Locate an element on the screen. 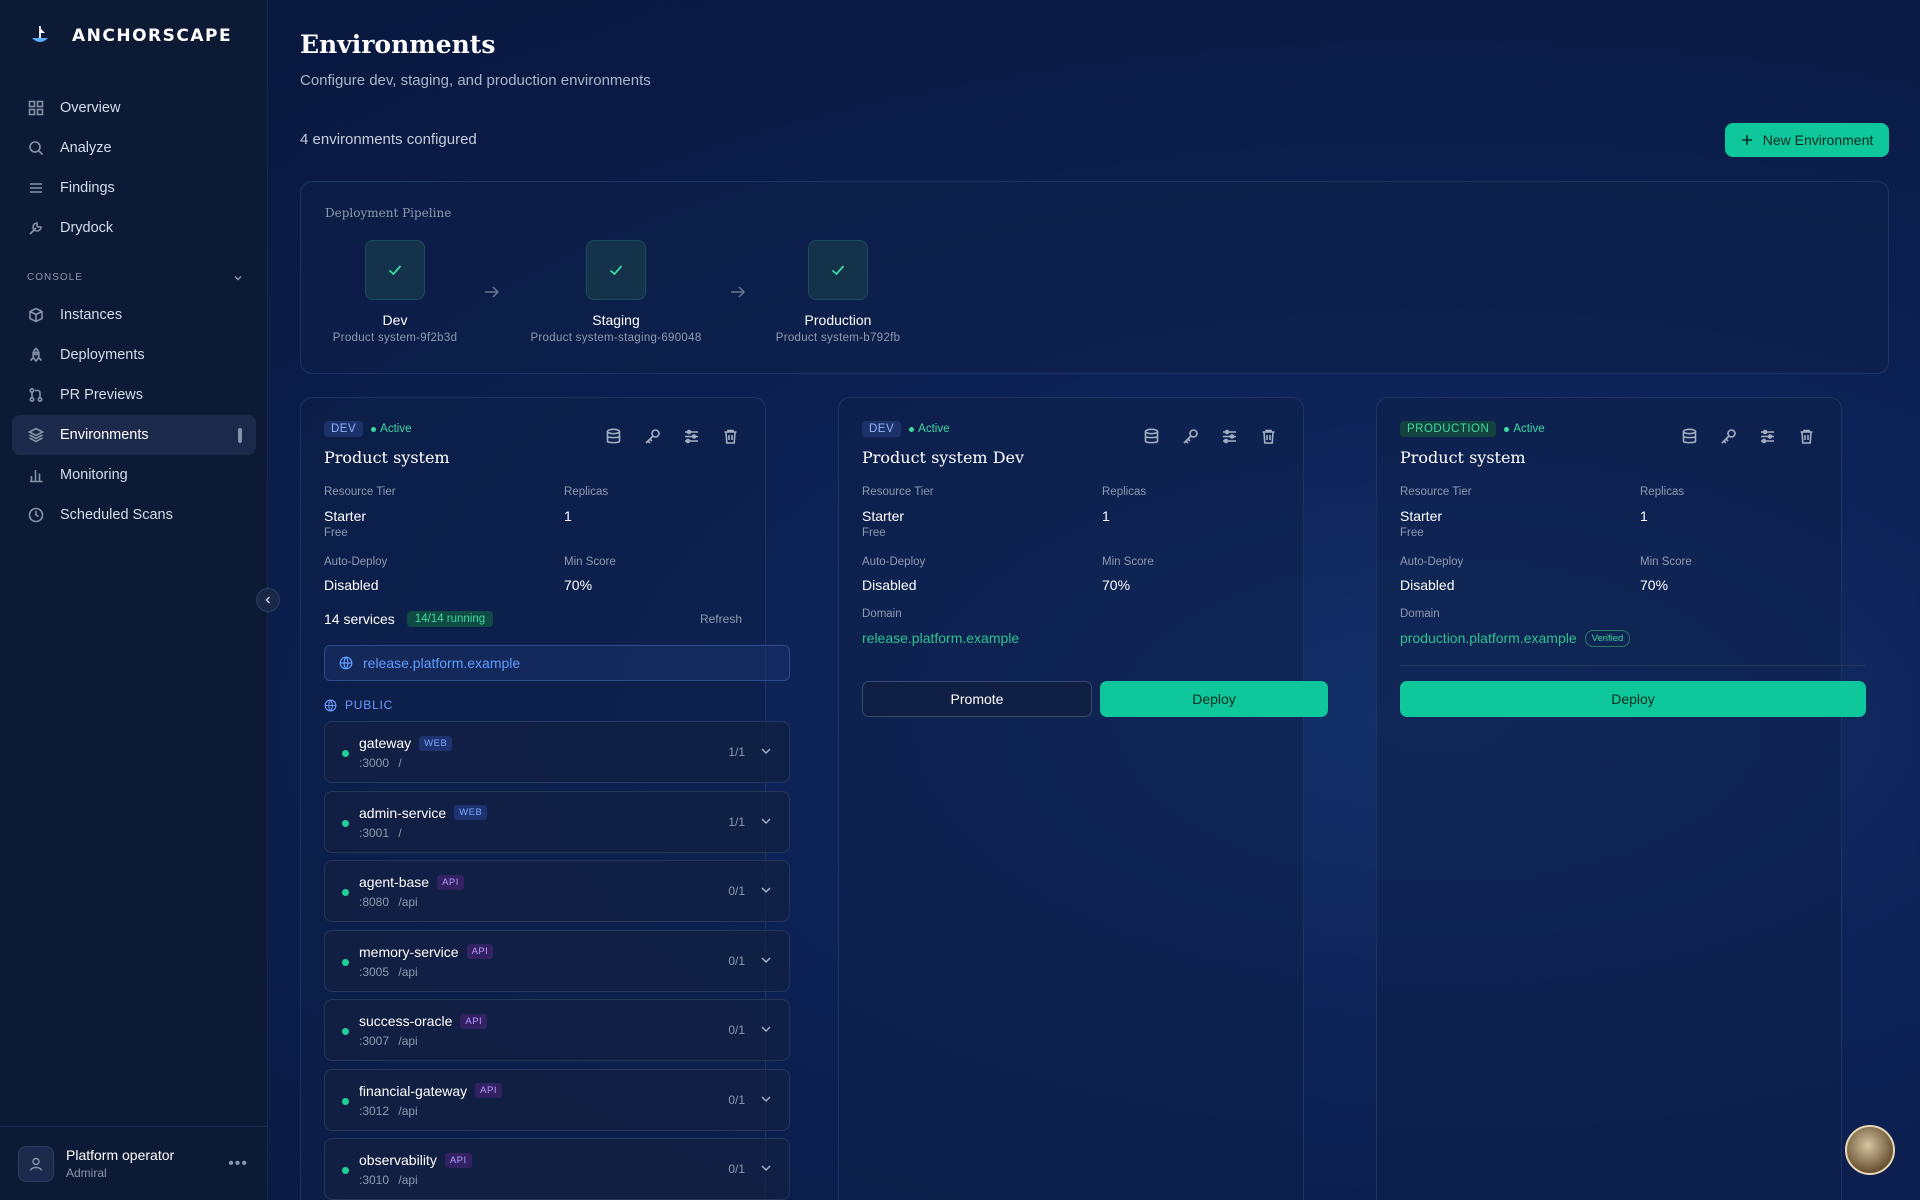  sidebar-item-scheduled-scans: Scheduled Scans is located at coordinates (134, 515).